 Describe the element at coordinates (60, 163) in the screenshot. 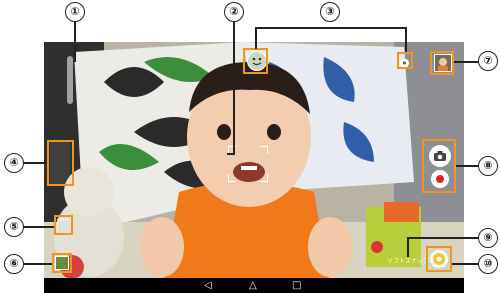

I see `highlight-left-panel` at that location.